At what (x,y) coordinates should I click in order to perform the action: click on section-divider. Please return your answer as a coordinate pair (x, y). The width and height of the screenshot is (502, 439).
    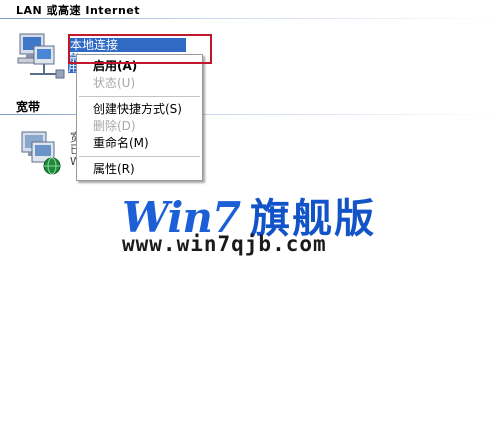
    Looking at the image, I should click on (251, 18).